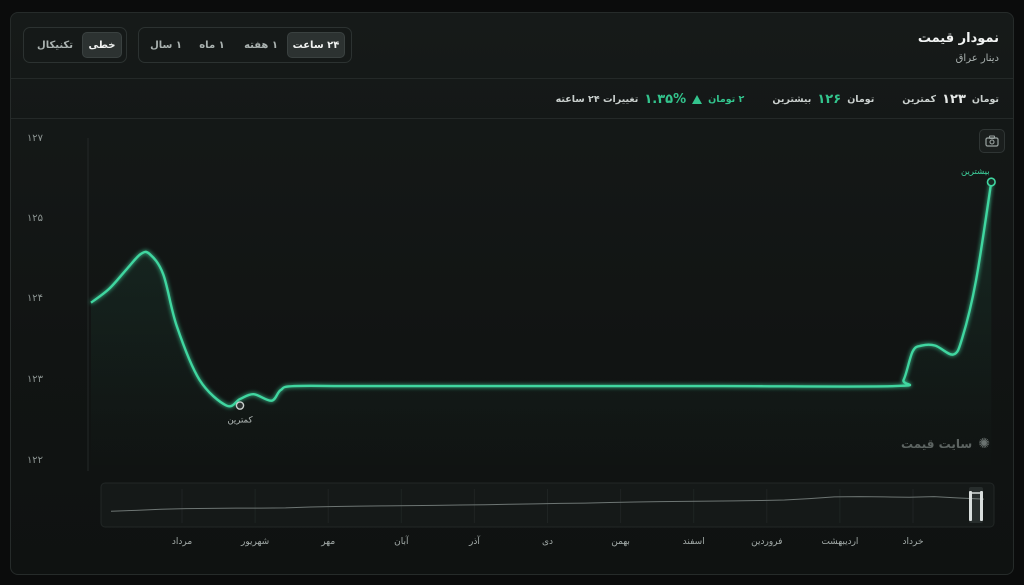  I want to click on y-tick-label: ۱۲۲, so click(35, 460).